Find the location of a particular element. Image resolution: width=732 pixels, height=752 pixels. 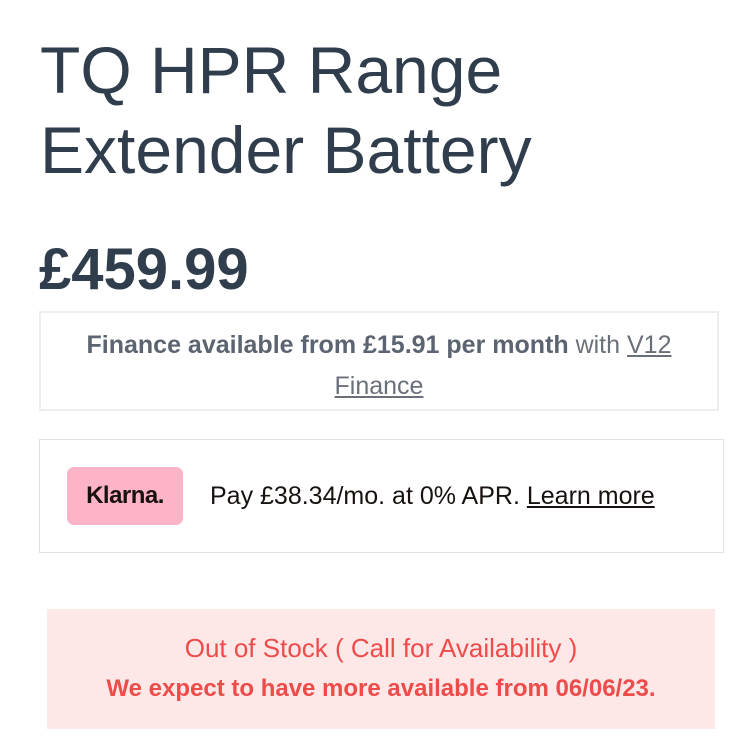

finance-offer-text: Finance available from £15.91 per month is located at coordinates (327, 345).